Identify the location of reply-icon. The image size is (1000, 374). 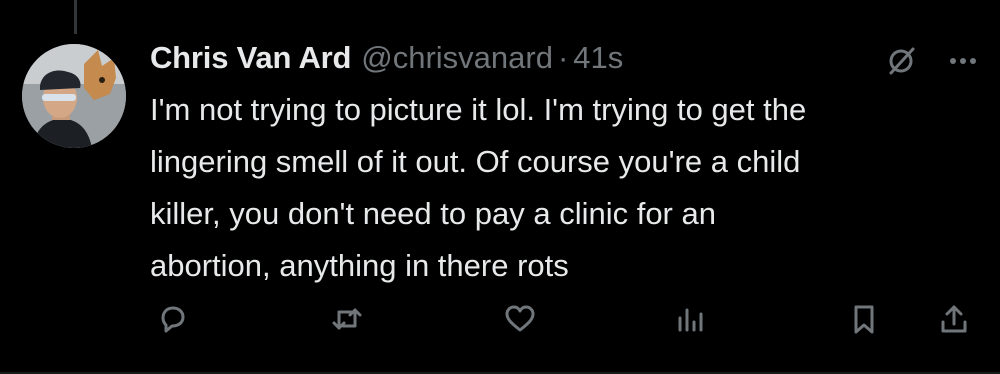
(173, 319).